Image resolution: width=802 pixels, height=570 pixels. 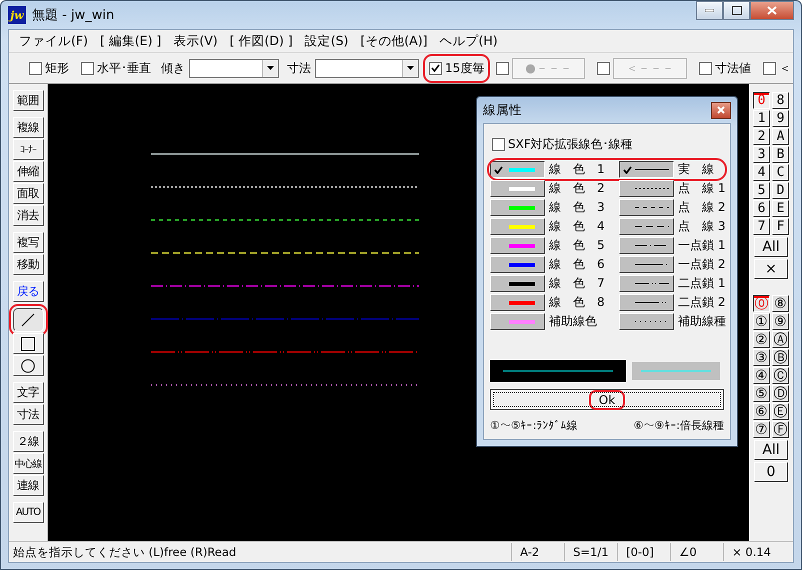 I want to click on maximize-button, so click(x=736, y=10).